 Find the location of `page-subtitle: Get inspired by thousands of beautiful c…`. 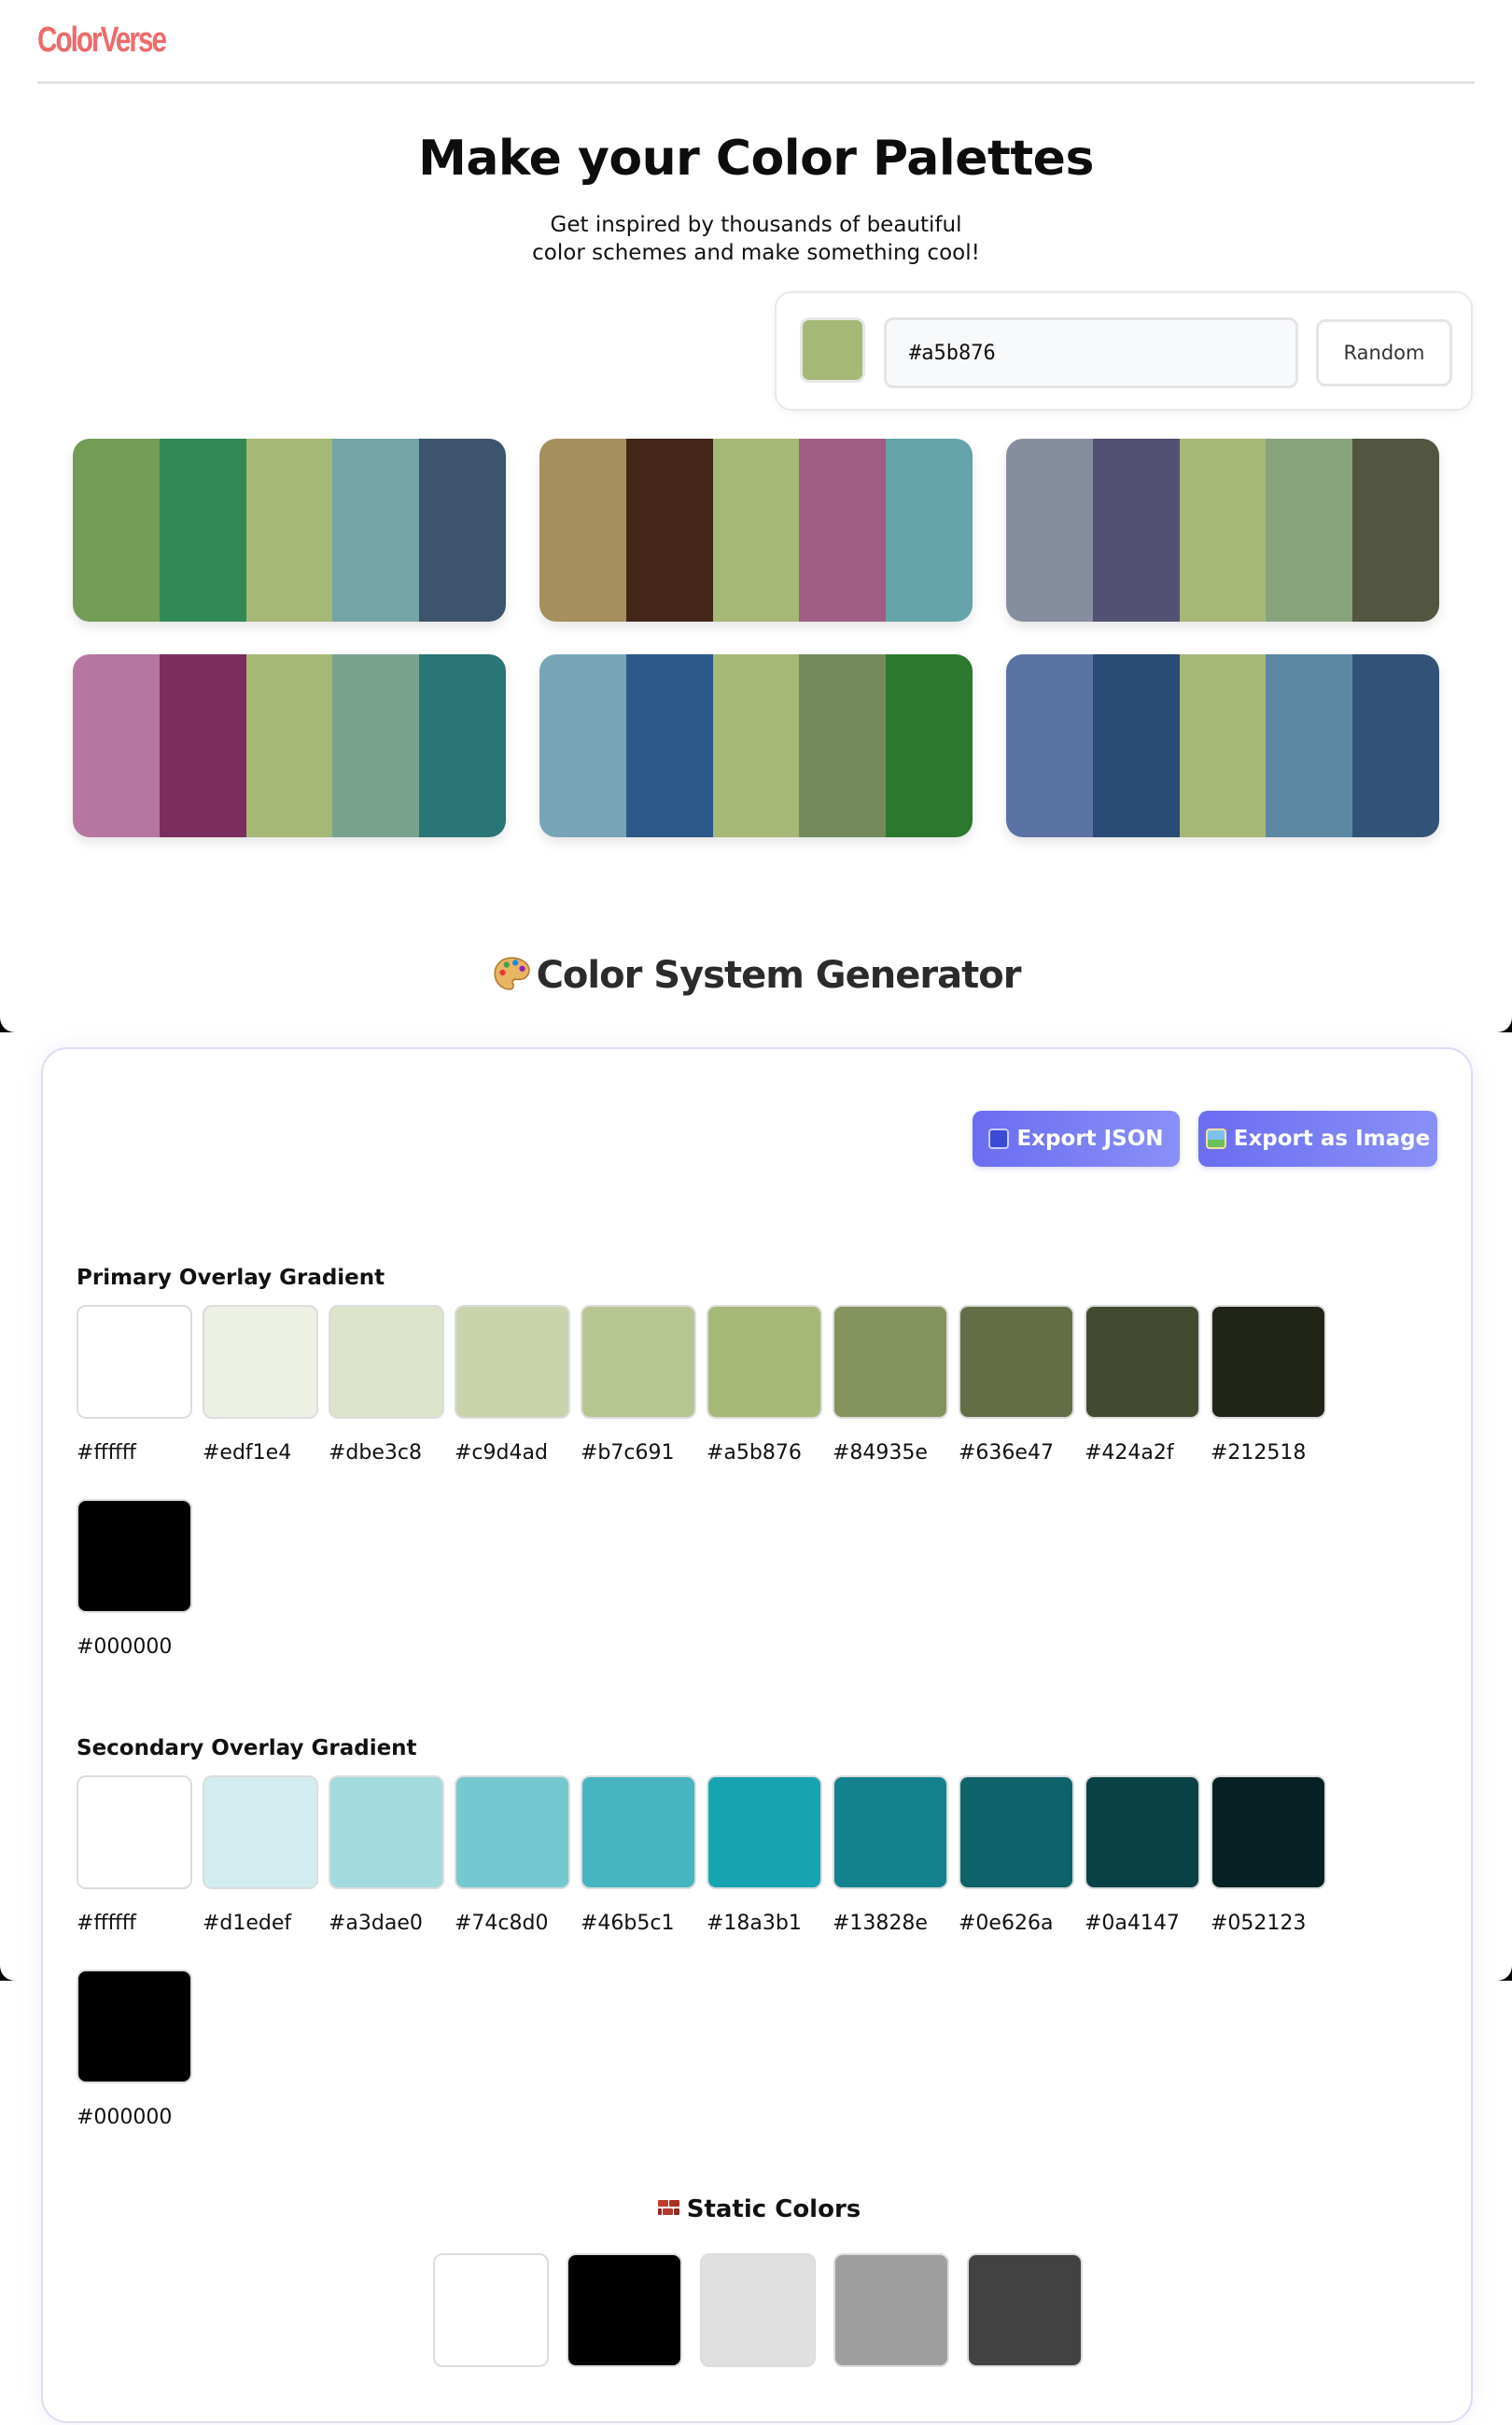

page-subtitle: Get inspired by thousands of beautiful c… is located at coordinates (756, 239).